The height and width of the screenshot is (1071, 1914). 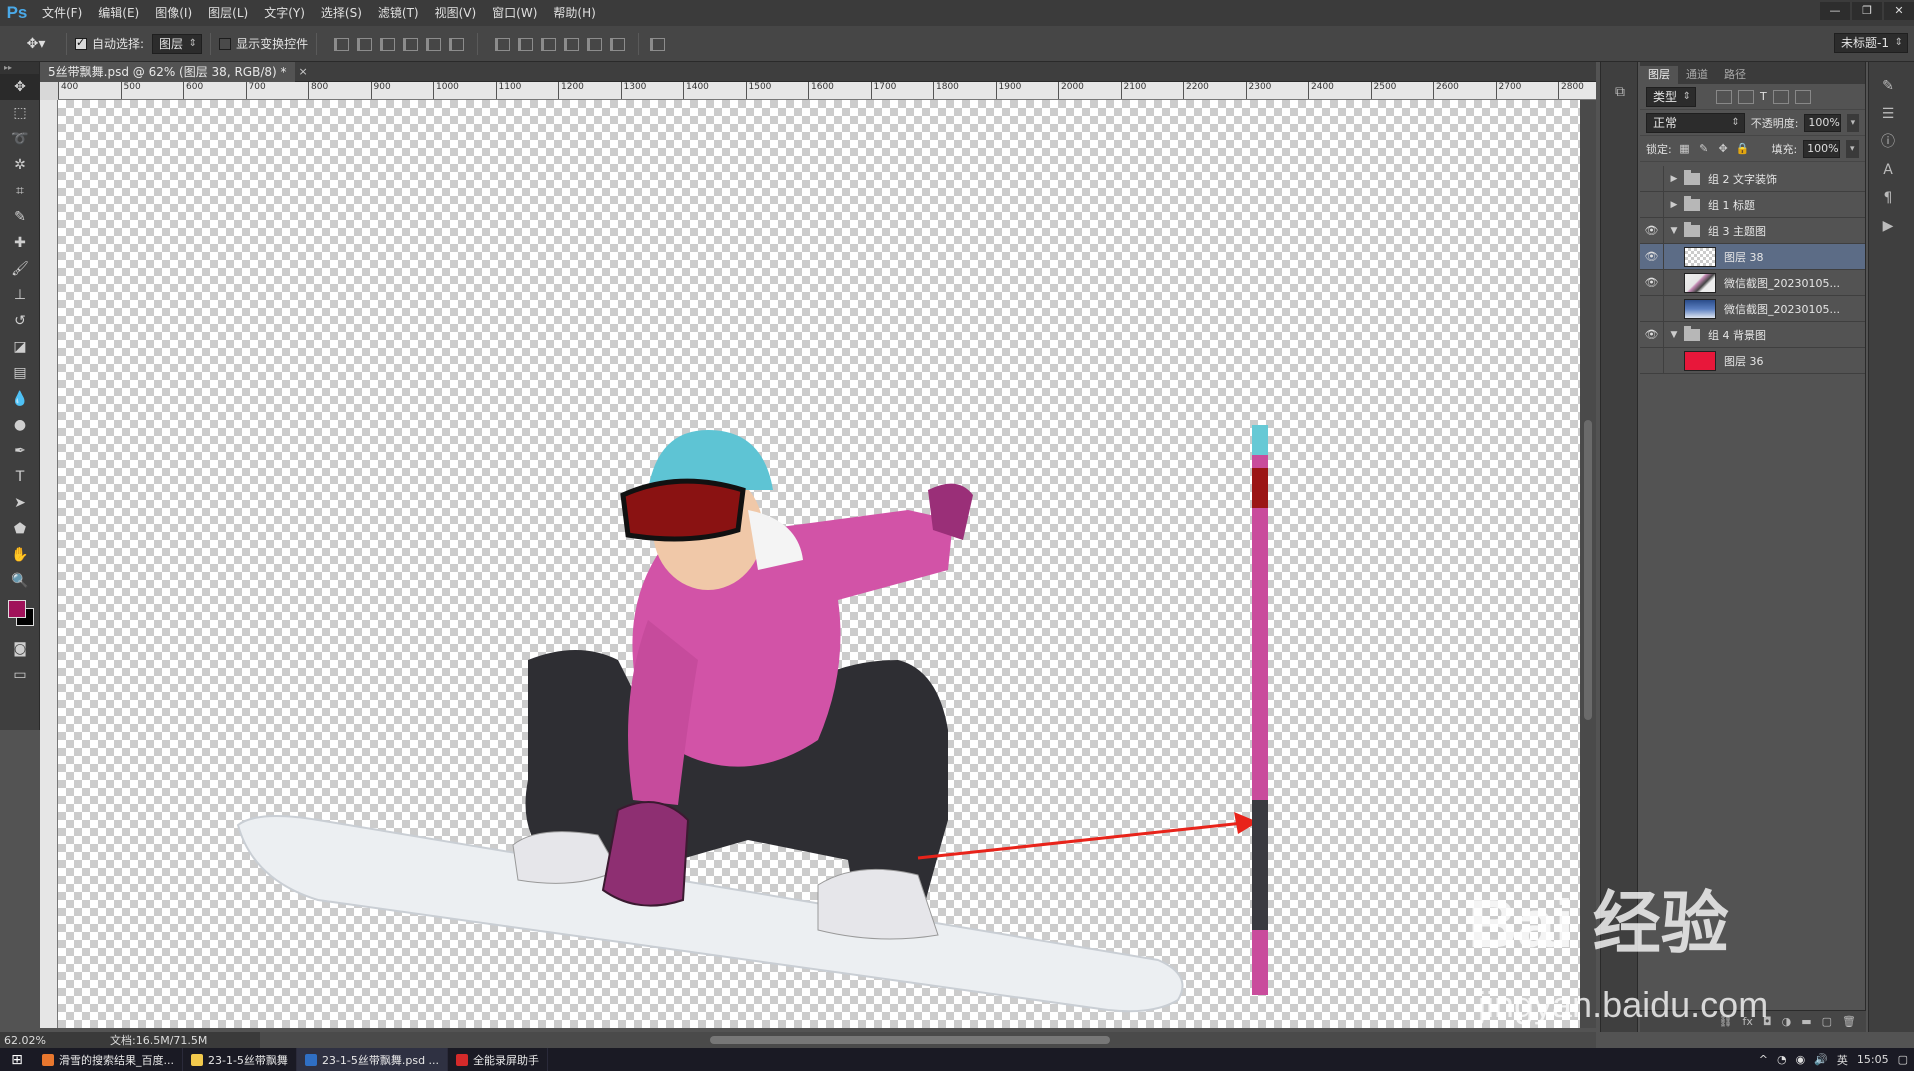 I want to click on adjustments-panel-icon: ☰, so click(x=1888, y=114).